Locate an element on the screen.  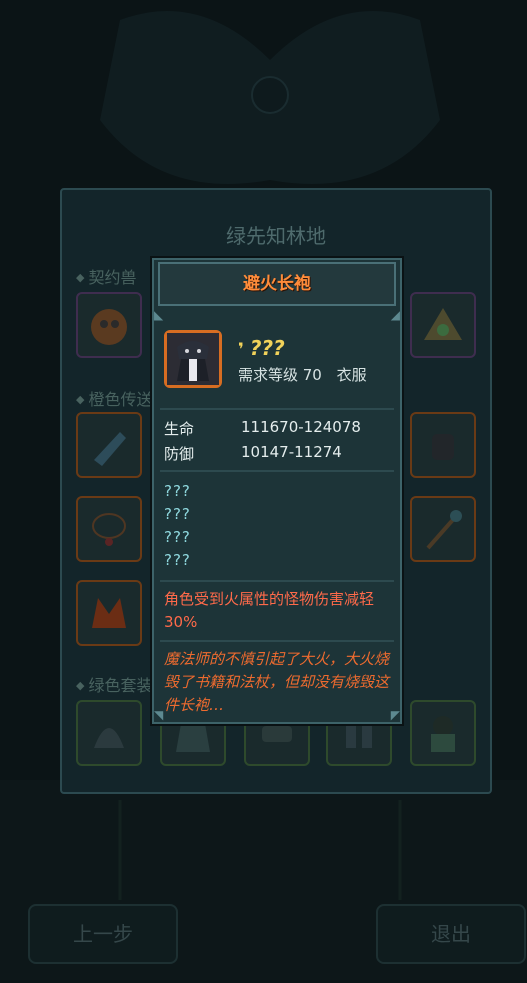
necklace-icon is located at coordinates (109, 529).